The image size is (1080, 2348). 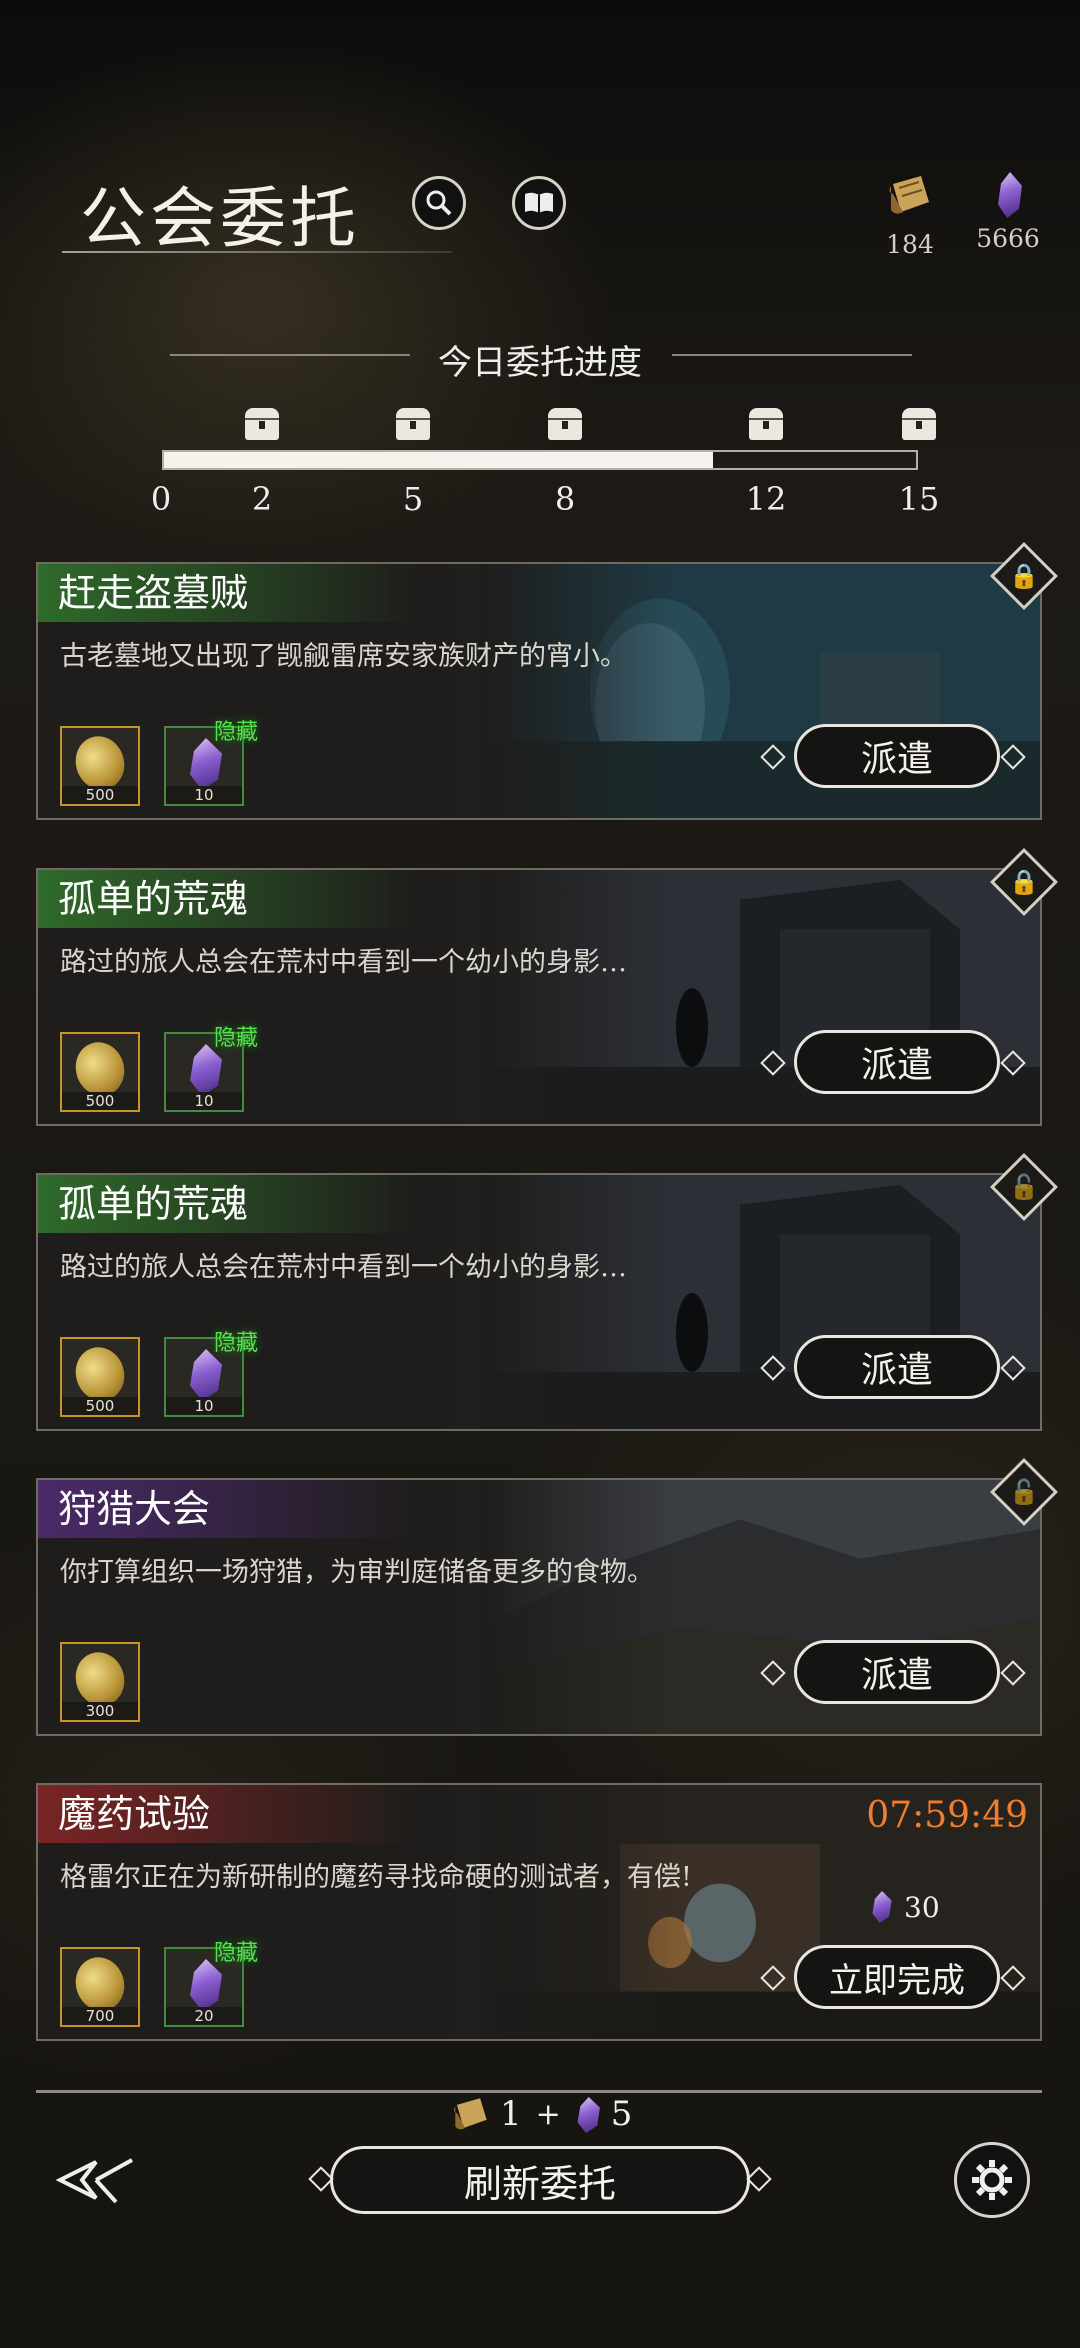 I want to click on crystal-resource: 5666, so click(x=1008, y=212).